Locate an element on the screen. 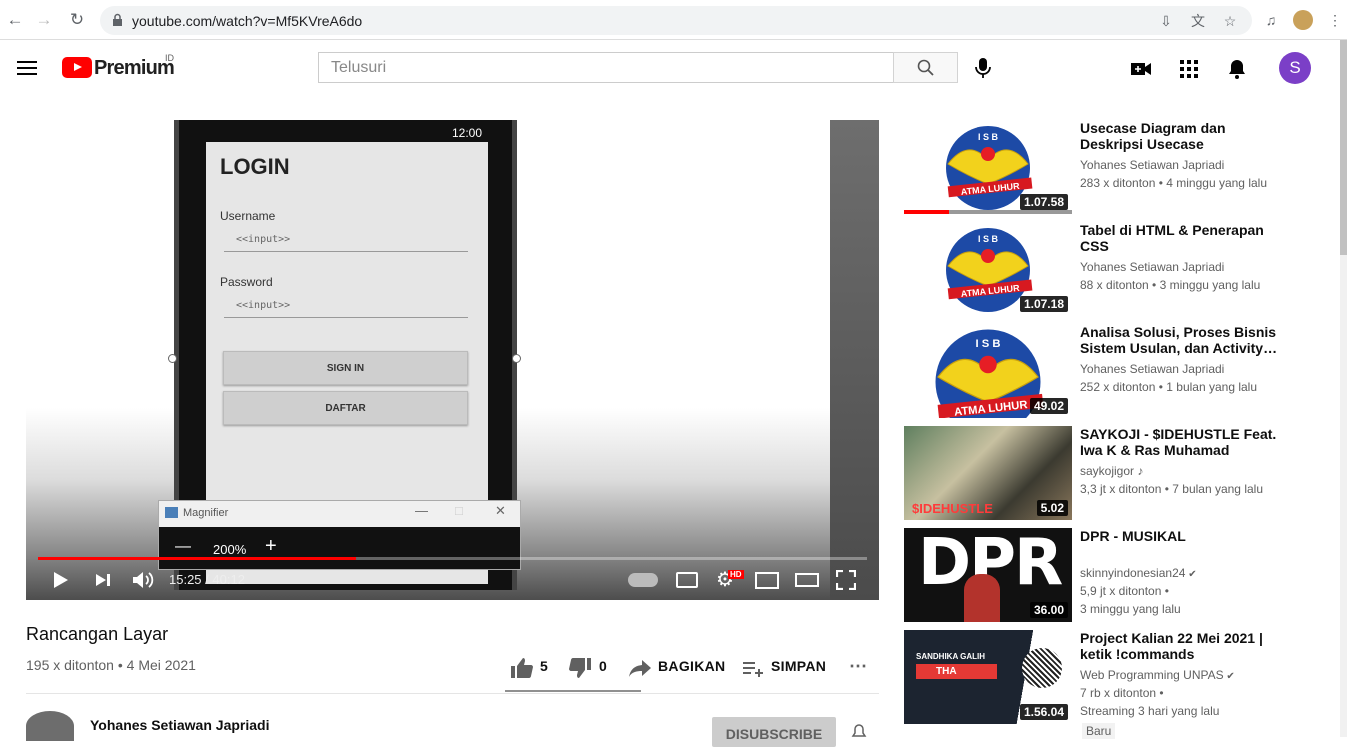 The width and height of the screenshot is (1347, 751). zoom-in-icon: + is located at coordinates (271, 546).